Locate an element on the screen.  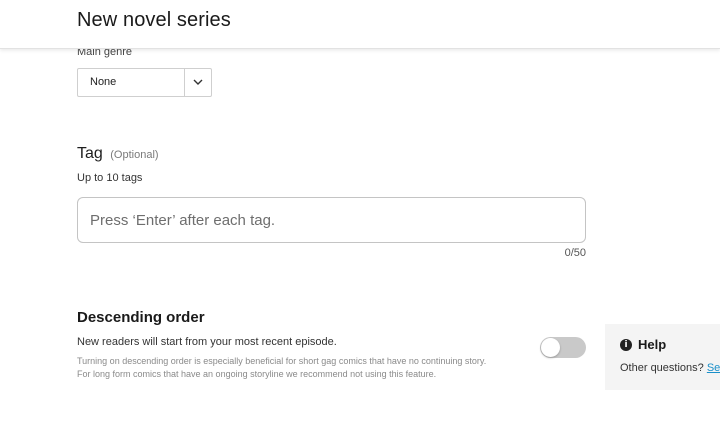
help-text: Other questions? Se is located at coordinates (670, 368).